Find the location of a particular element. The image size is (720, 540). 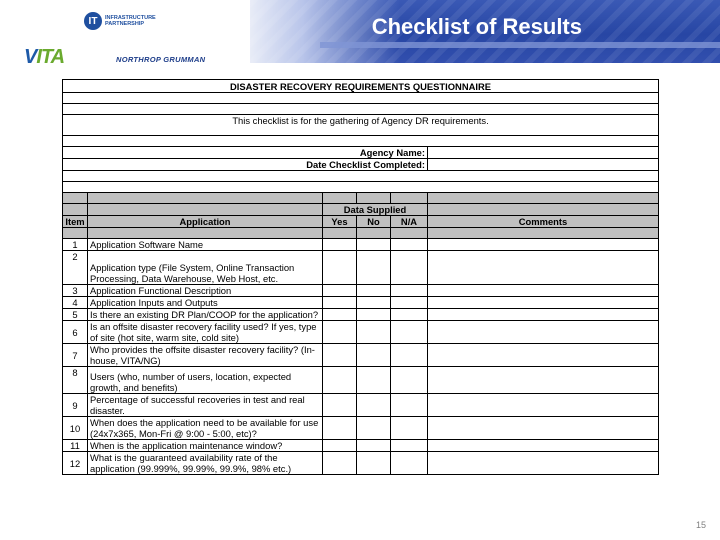

col-header-yes: Yes is located at coordinates (339, 221).